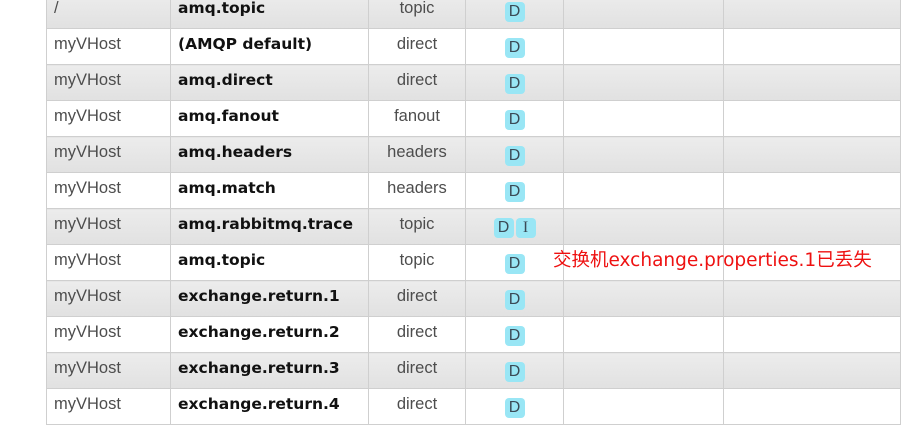 The image size is (918, 430). I want to click on exchange-name-cell: amq.fanout, so click(269, 118).